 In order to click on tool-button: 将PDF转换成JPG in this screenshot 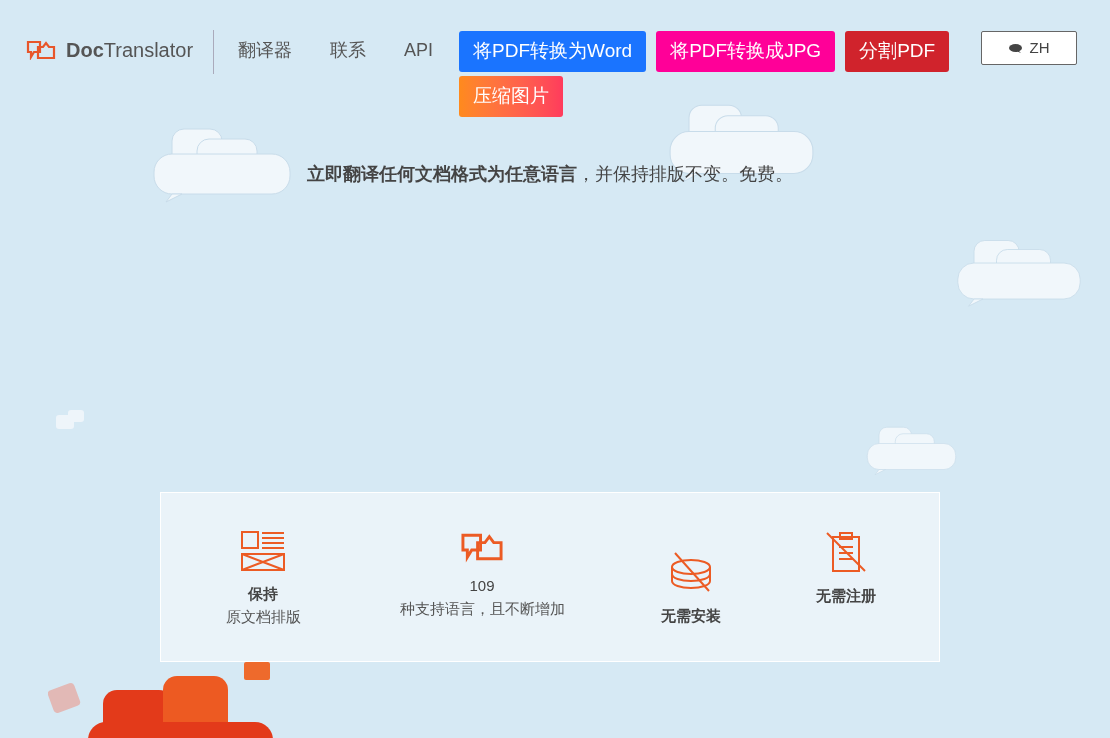, I will do `click(746, 51)`.